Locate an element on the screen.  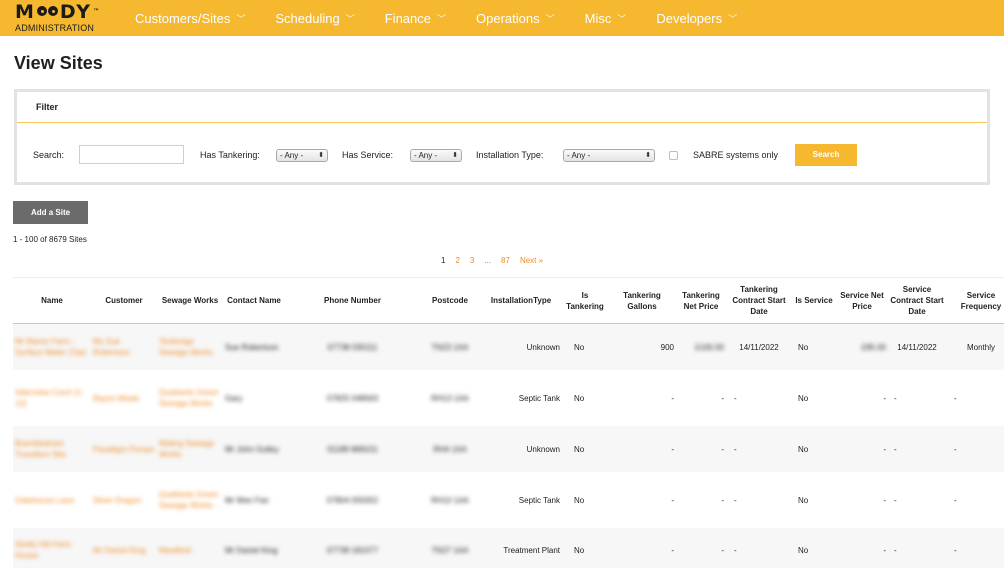
page-link-2: 2 is located at coordinates (457, 260).